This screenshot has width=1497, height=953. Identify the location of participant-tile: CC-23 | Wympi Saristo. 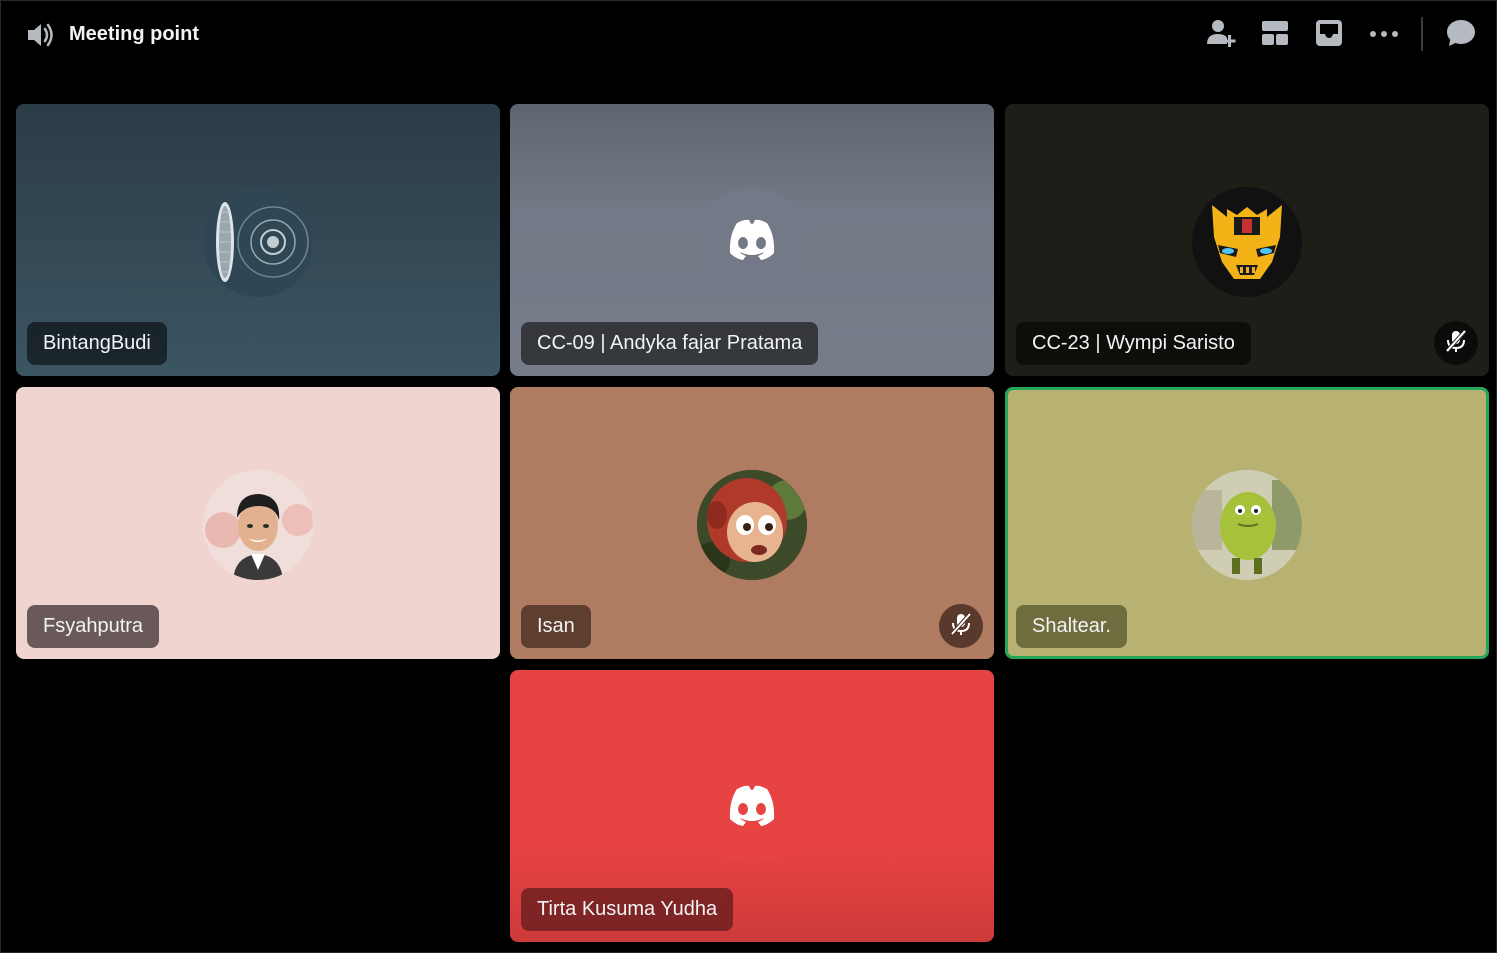
(1247, 240).